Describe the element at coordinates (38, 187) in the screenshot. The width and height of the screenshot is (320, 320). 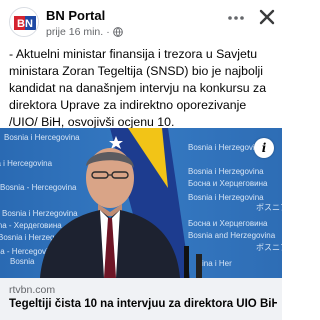
I see `svg-text: Bosnia - Hercegovina` at that location.